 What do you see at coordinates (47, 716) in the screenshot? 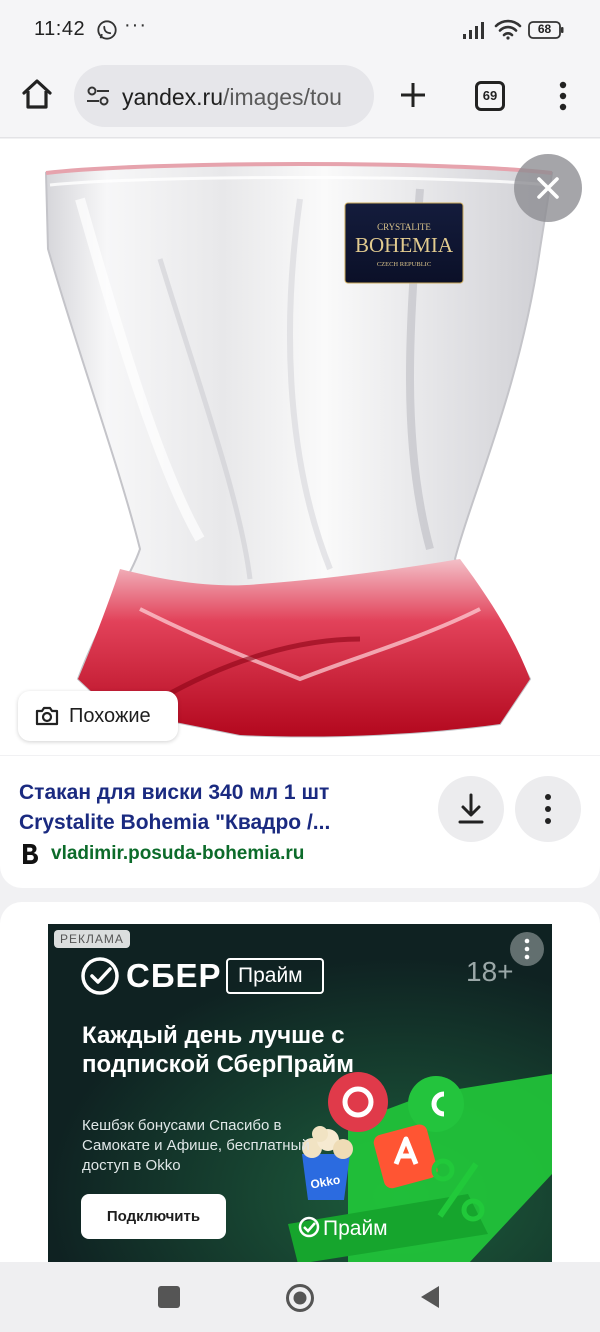
I see `camera-search-icon` at bounding box center [47, 716].